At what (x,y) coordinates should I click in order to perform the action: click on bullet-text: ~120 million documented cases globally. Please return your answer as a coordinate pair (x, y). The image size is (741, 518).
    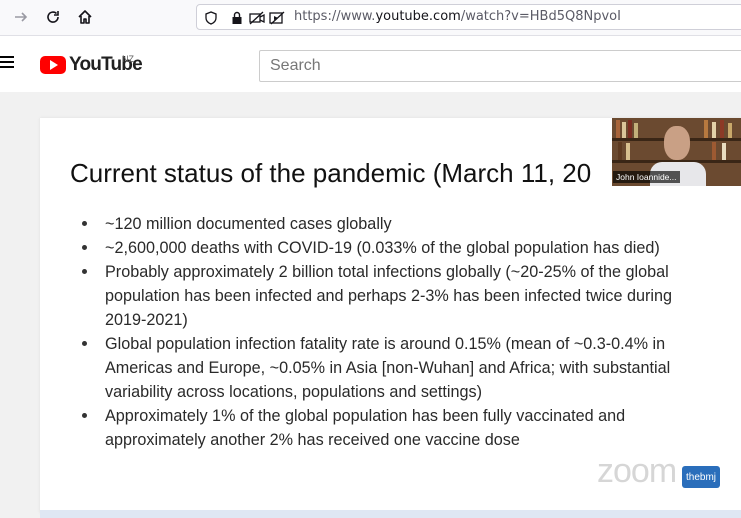
    Looking at the image, I should click on (248, 224).